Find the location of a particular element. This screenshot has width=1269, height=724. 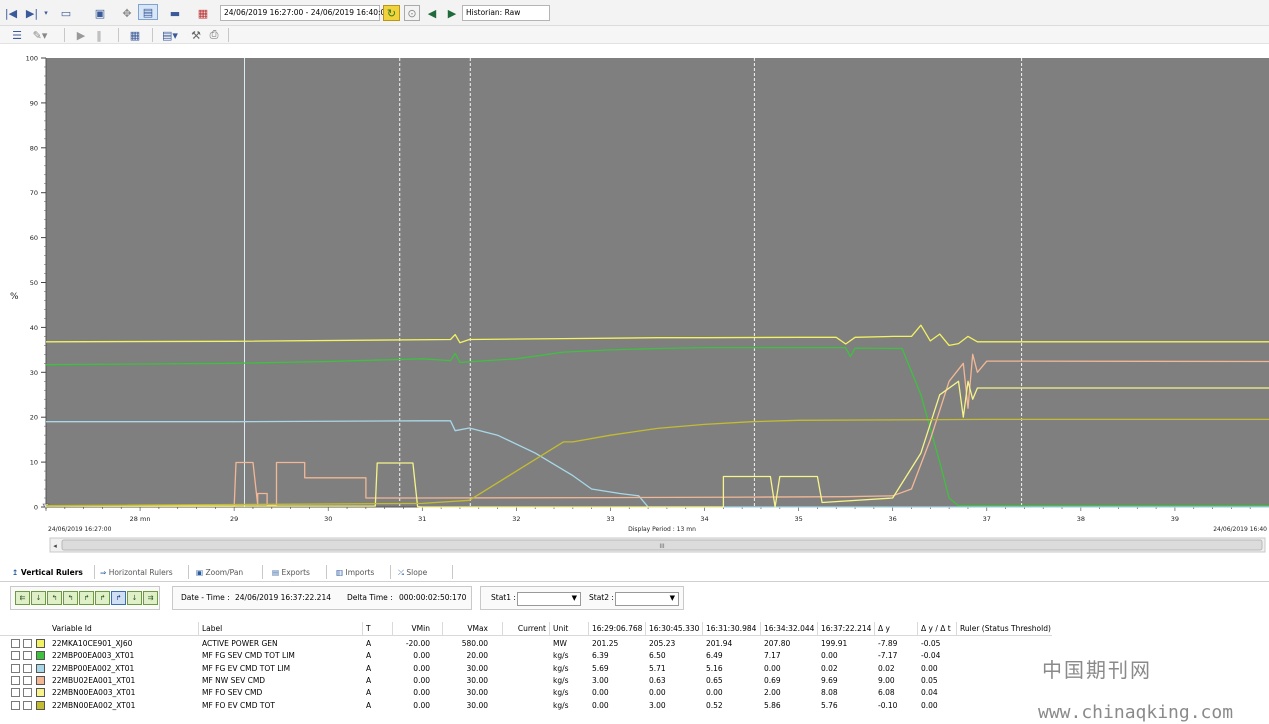

edit-icon: ✎▾ is located at coordinates (40, 35).